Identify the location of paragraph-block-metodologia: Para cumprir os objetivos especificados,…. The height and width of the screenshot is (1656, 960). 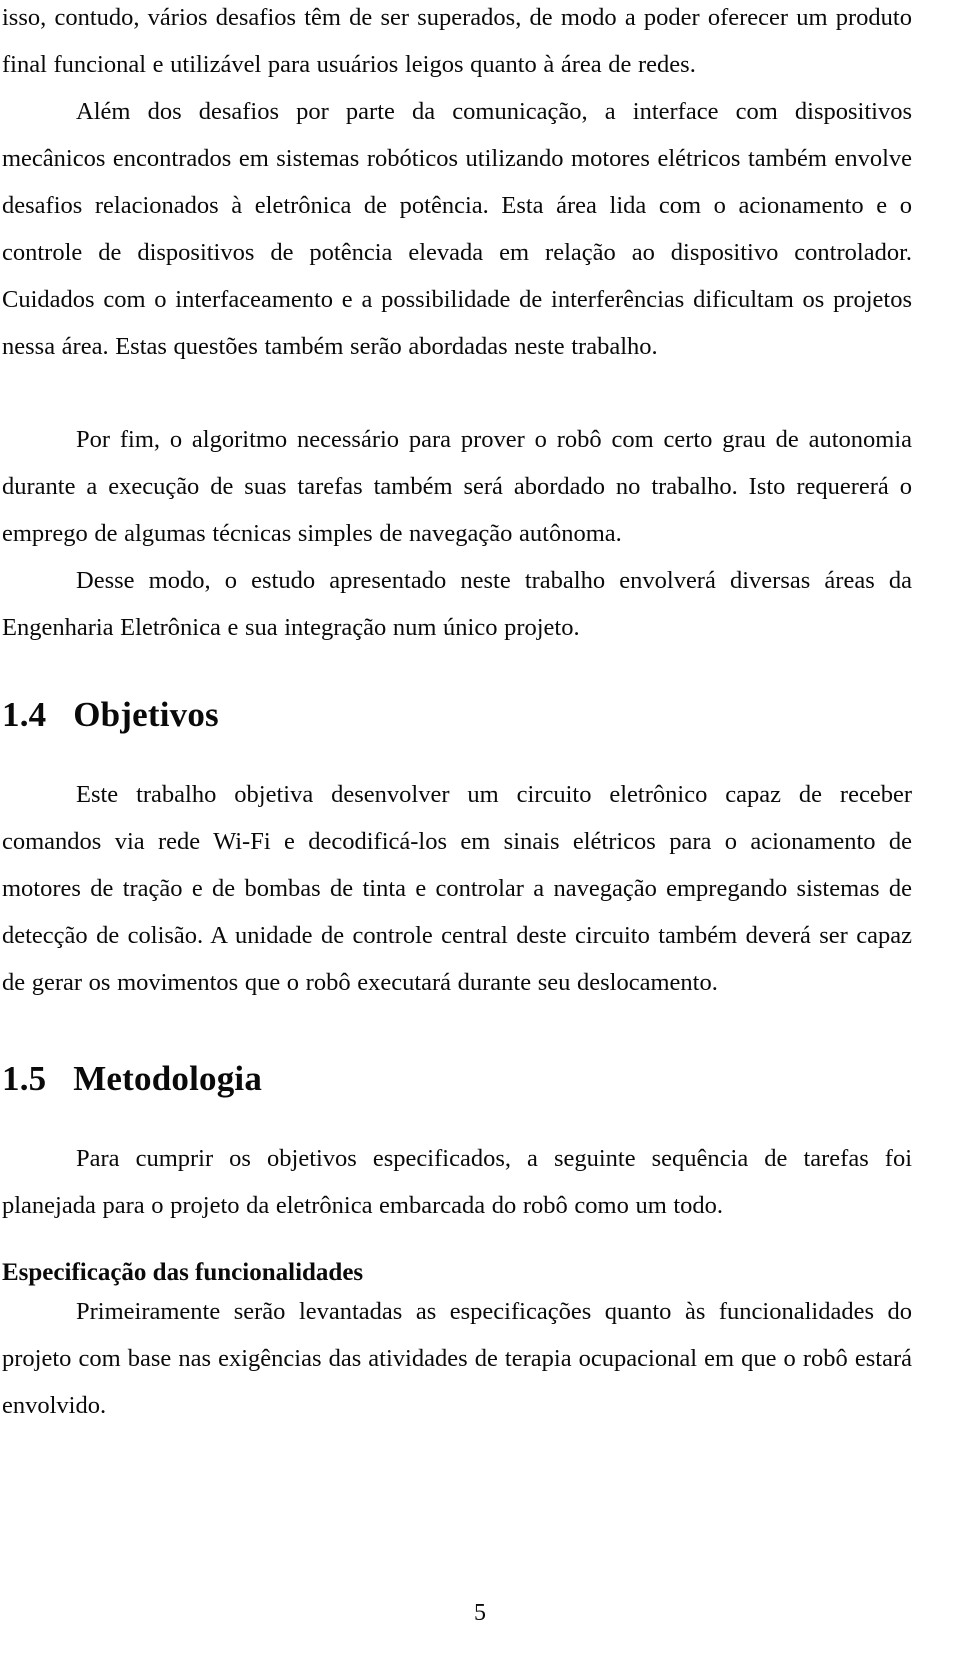
(457, 1182).